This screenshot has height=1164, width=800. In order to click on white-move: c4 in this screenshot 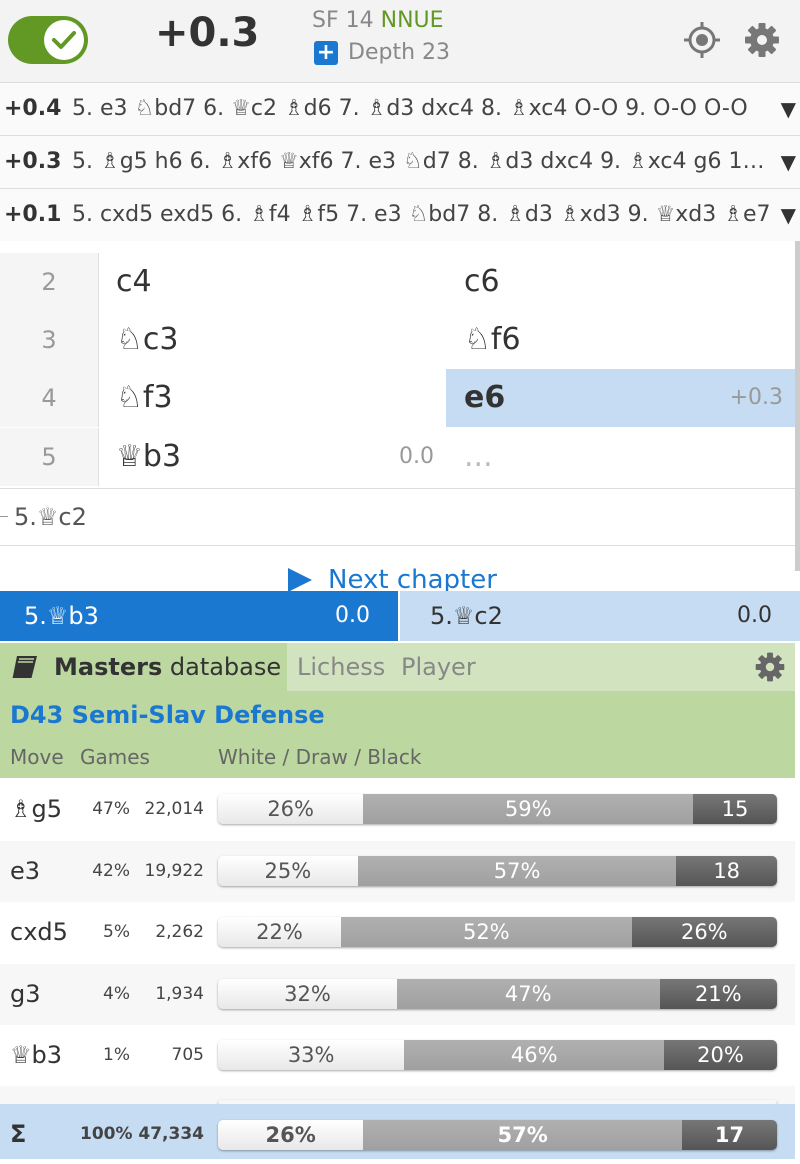, I will do `click(272, 282)`.